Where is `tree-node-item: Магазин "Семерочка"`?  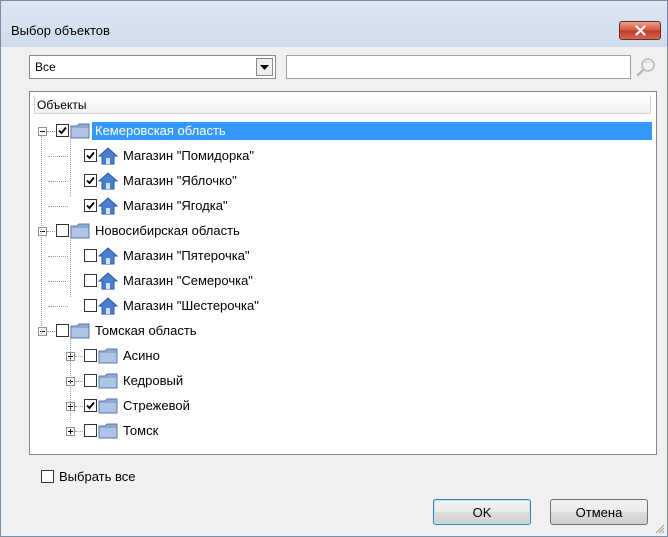 tree-node-item: Магазин "Семерочка" is located at coordinates (343, 281).